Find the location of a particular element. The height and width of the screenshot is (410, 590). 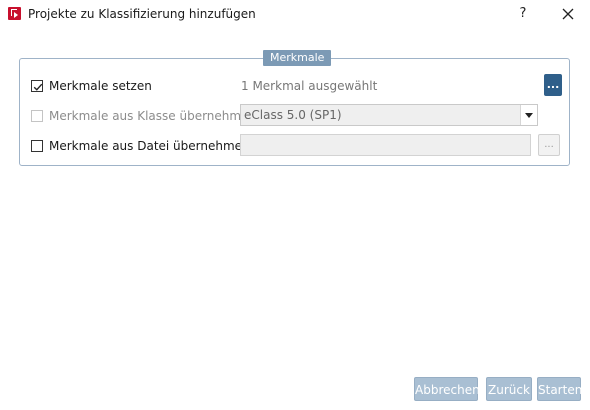

group-legend: Merkmale is located at coordinates (297, 58).